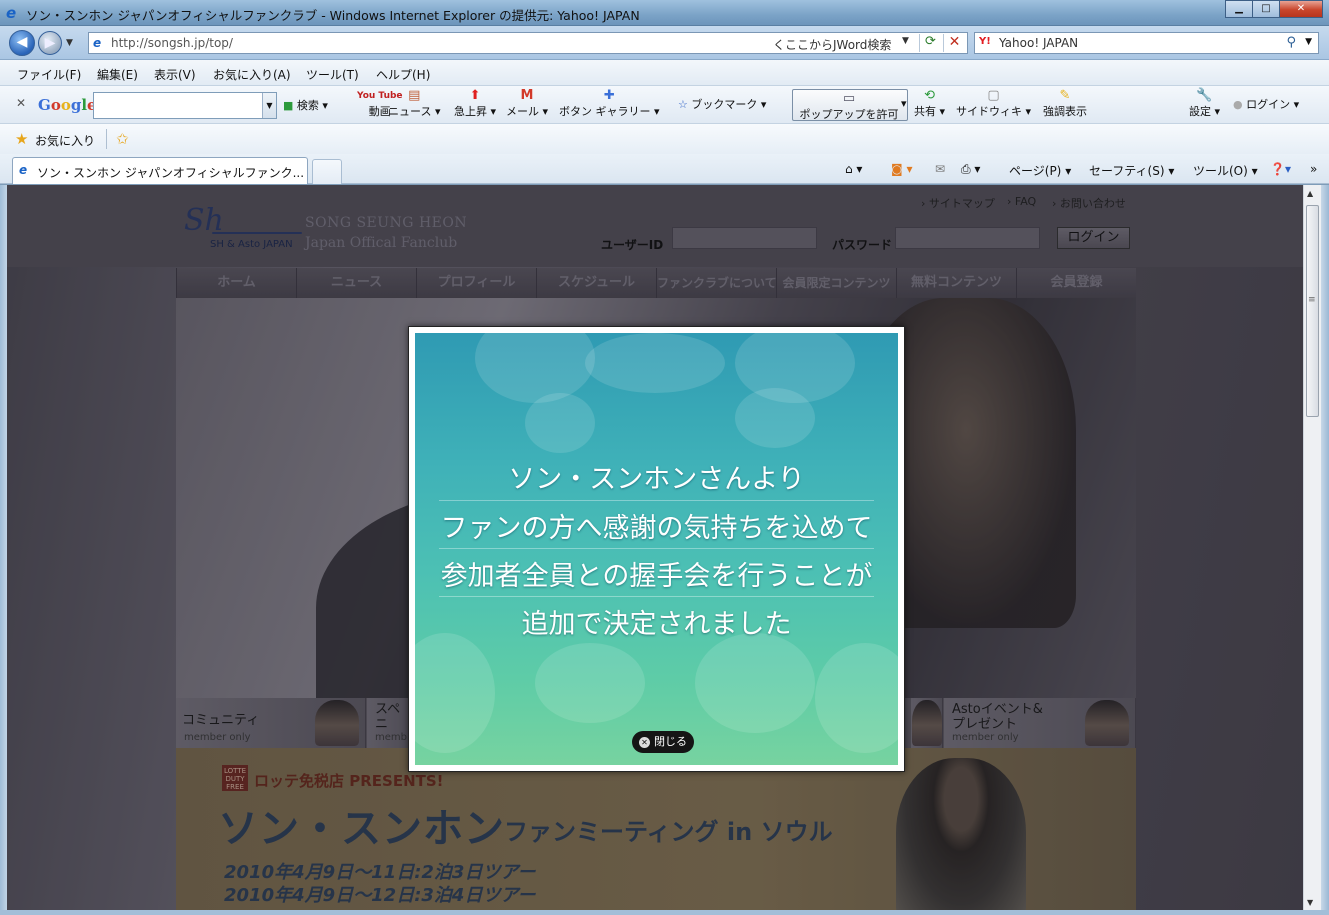 The image size is (1329, 915). Describe the element at coordinates (305, 105) in the screenshot. I see `google-search-button: ■ 検索 ▾` at that location.